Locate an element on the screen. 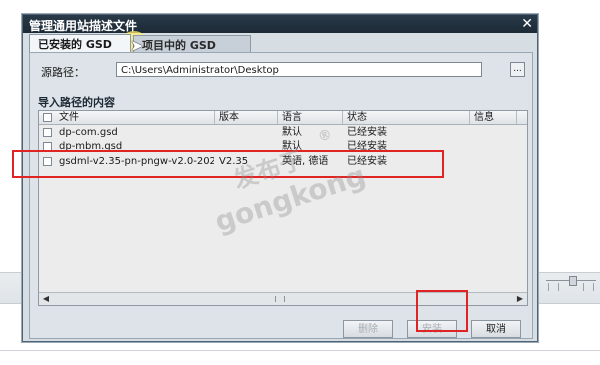 This screenshot has width=600, height=365. highlight-box-gsdml-row is located at coordinates (228, 164).